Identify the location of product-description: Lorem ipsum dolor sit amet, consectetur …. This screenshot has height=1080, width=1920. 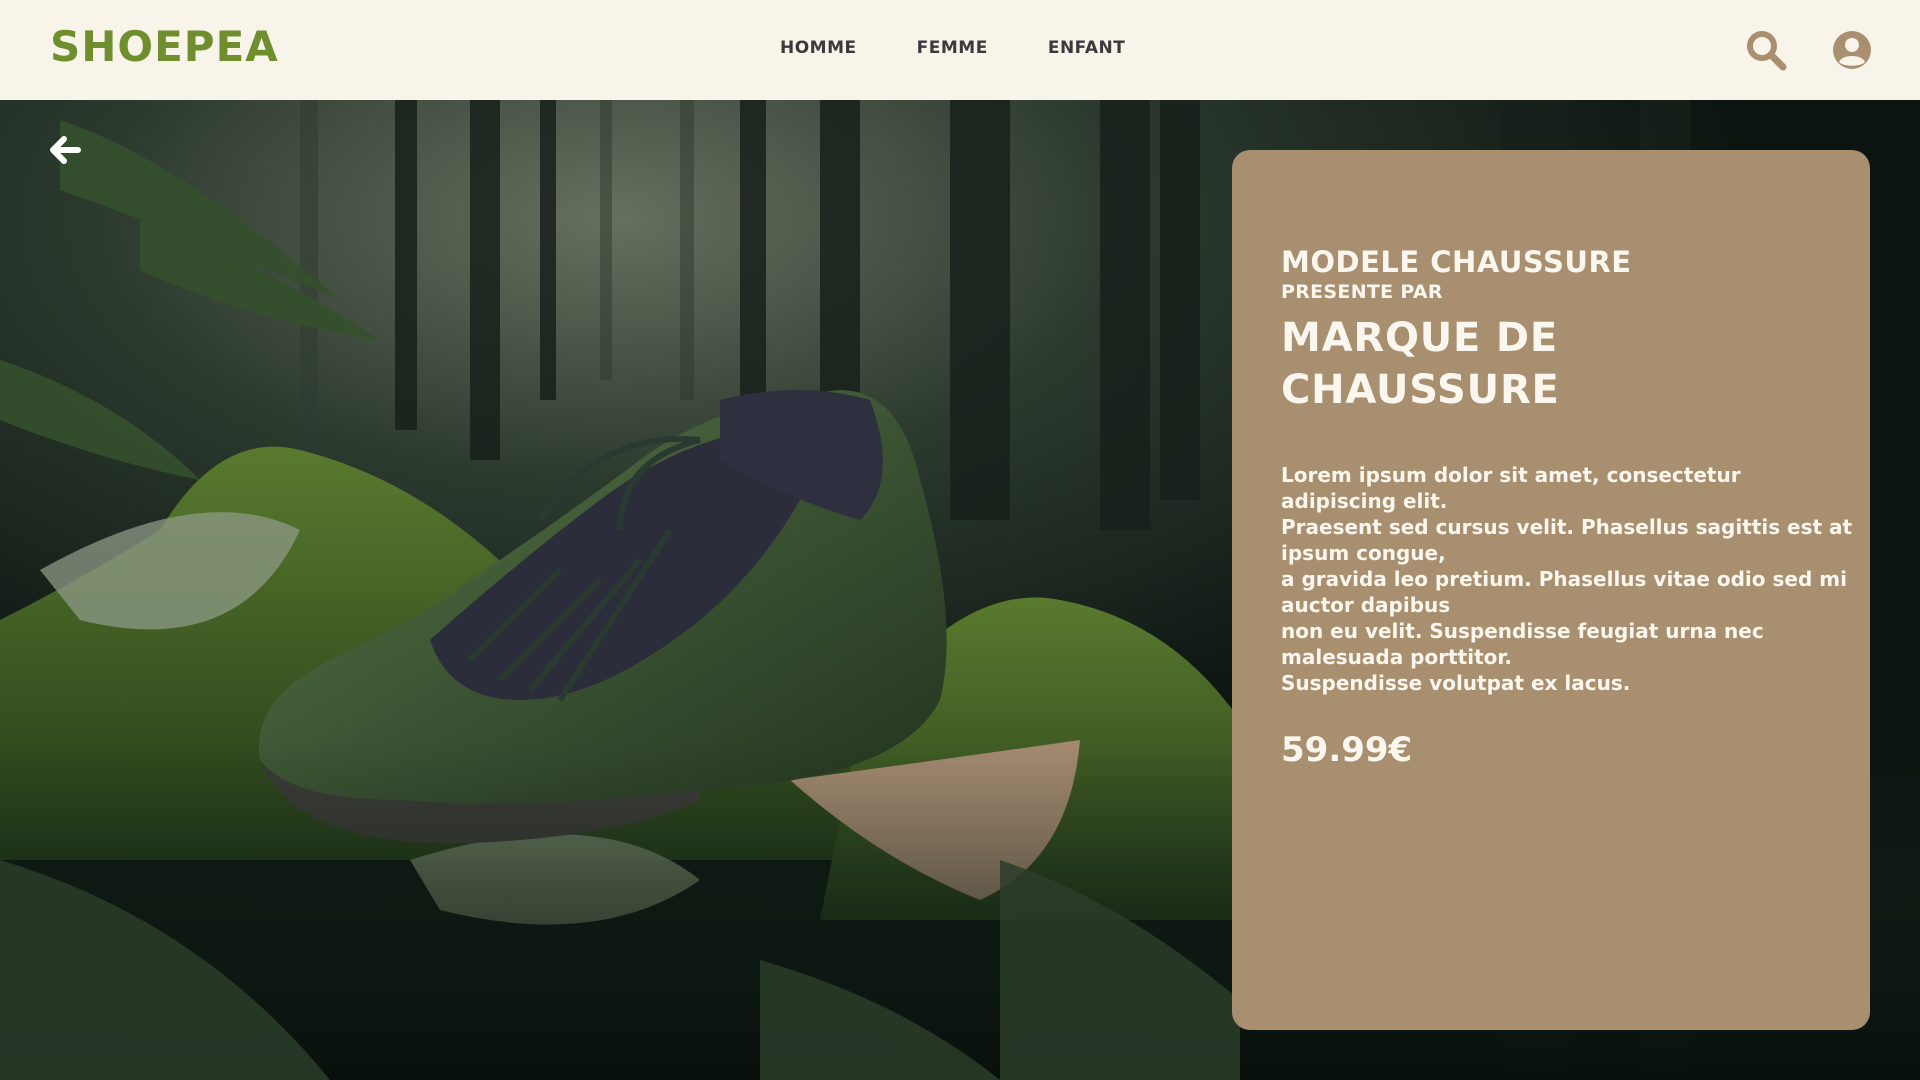
(1567, 579).